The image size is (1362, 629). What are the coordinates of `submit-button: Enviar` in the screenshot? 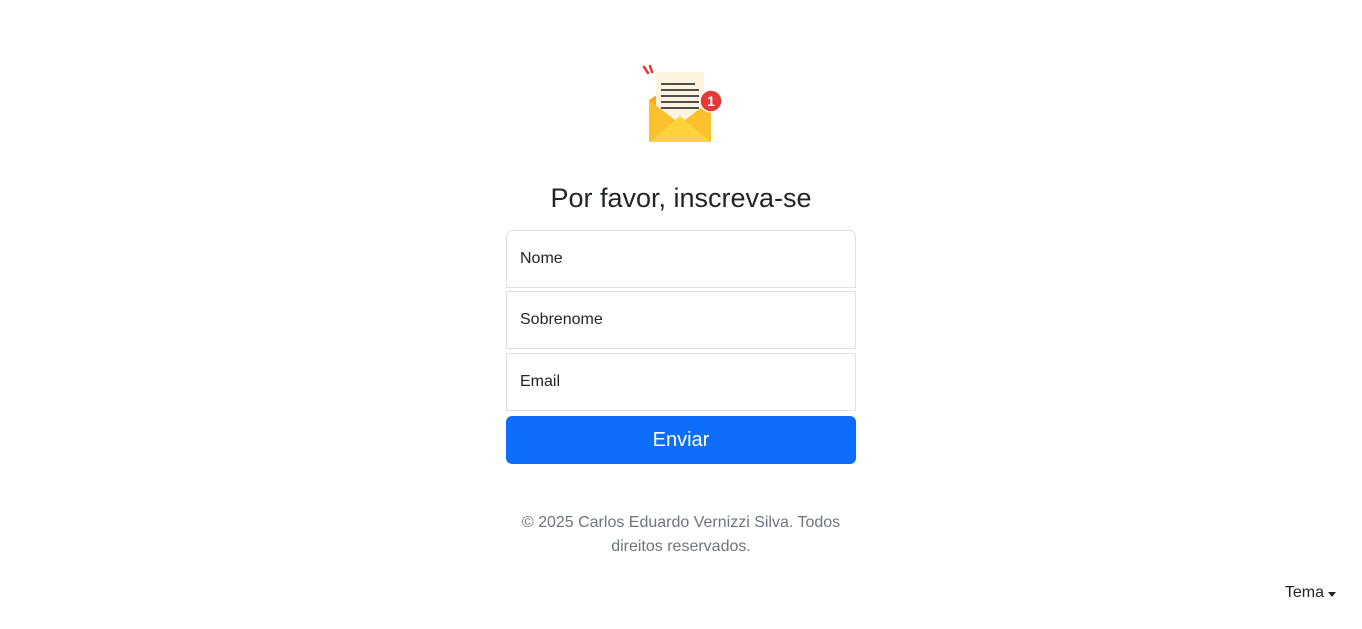 It's located at (681, 440).